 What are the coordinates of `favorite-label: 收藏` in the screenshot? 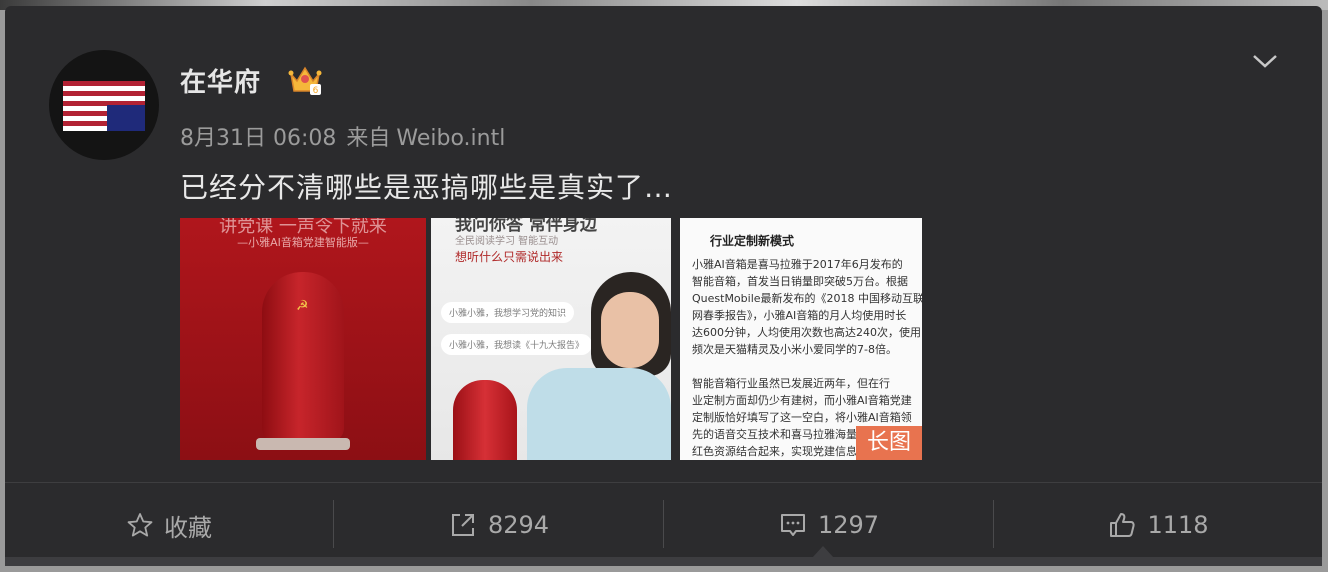 It's located at (188, 527).